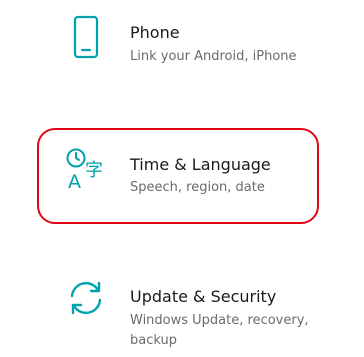 Image resolution: width=364 pixels, height=357 pixels. Describe the element at coordinates (219, 330) in the screenshot. I see `tile-description: Windows Update, recovery, backup` at that location.